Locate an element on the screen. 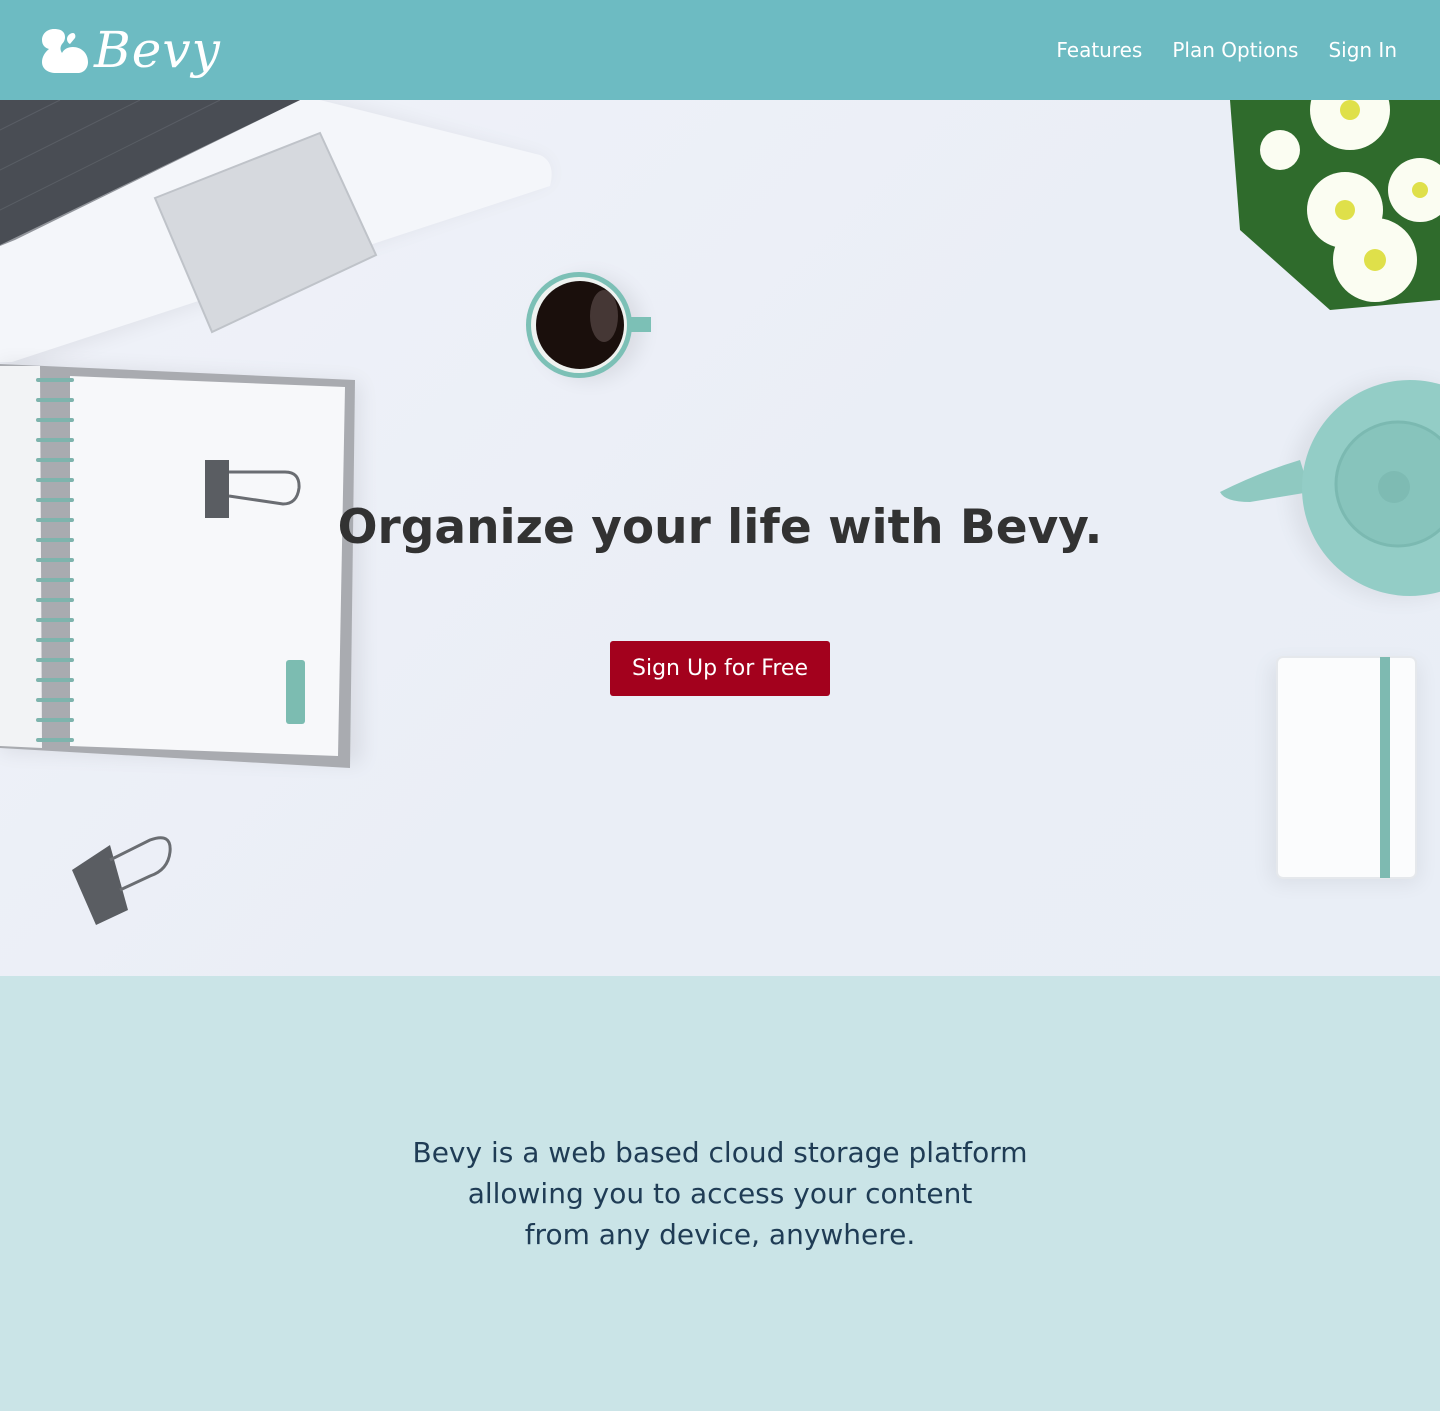 This screenshot has height=1411, width=1440. binder-clip-small-image is located at coordinates (122, 880).